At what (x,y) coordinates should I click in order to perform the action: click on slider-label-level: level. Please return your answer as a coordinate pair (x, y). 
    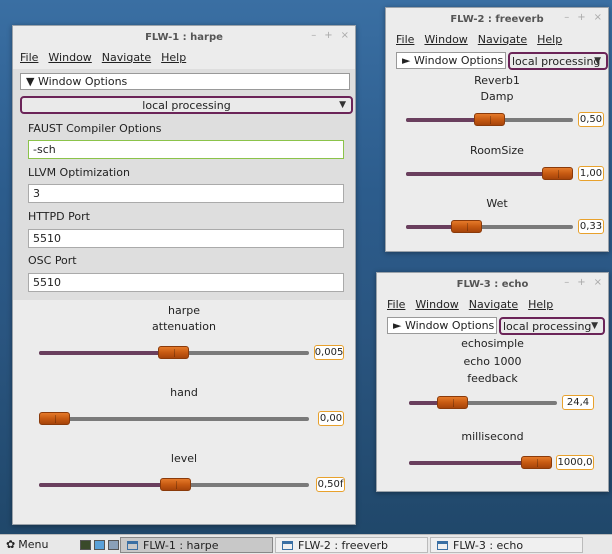
    Looking at the image, I should click on (184, 458).